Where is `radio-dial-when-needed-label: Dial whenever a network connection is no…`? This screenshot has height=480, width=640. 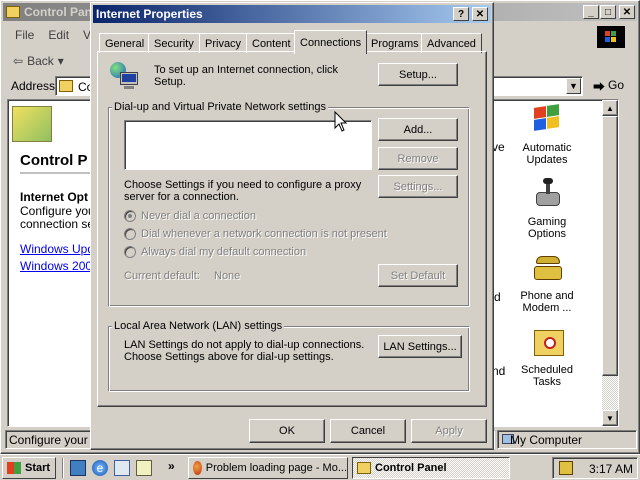 radio-dial-when-needed-label: Dial whenever a network connection is no… is located at coordinates (264, 234).